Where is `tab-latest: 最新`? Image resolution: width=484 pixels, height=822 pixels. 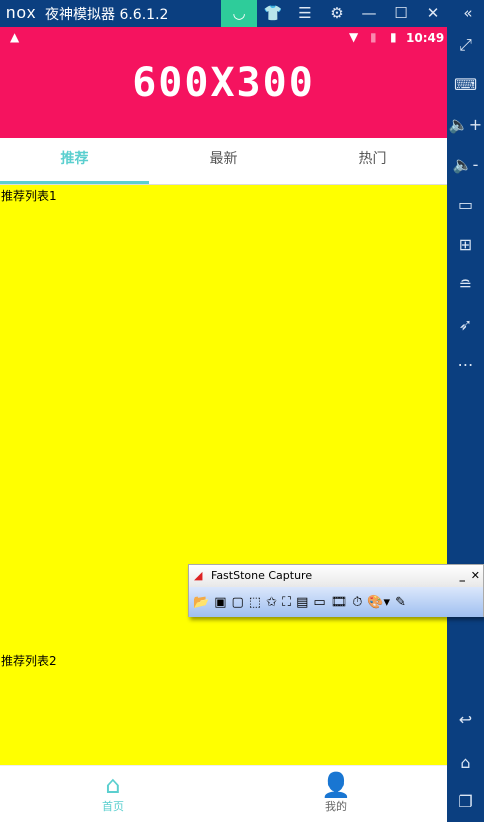
tab-latest: 最新 is located at coordinates (223, 161).